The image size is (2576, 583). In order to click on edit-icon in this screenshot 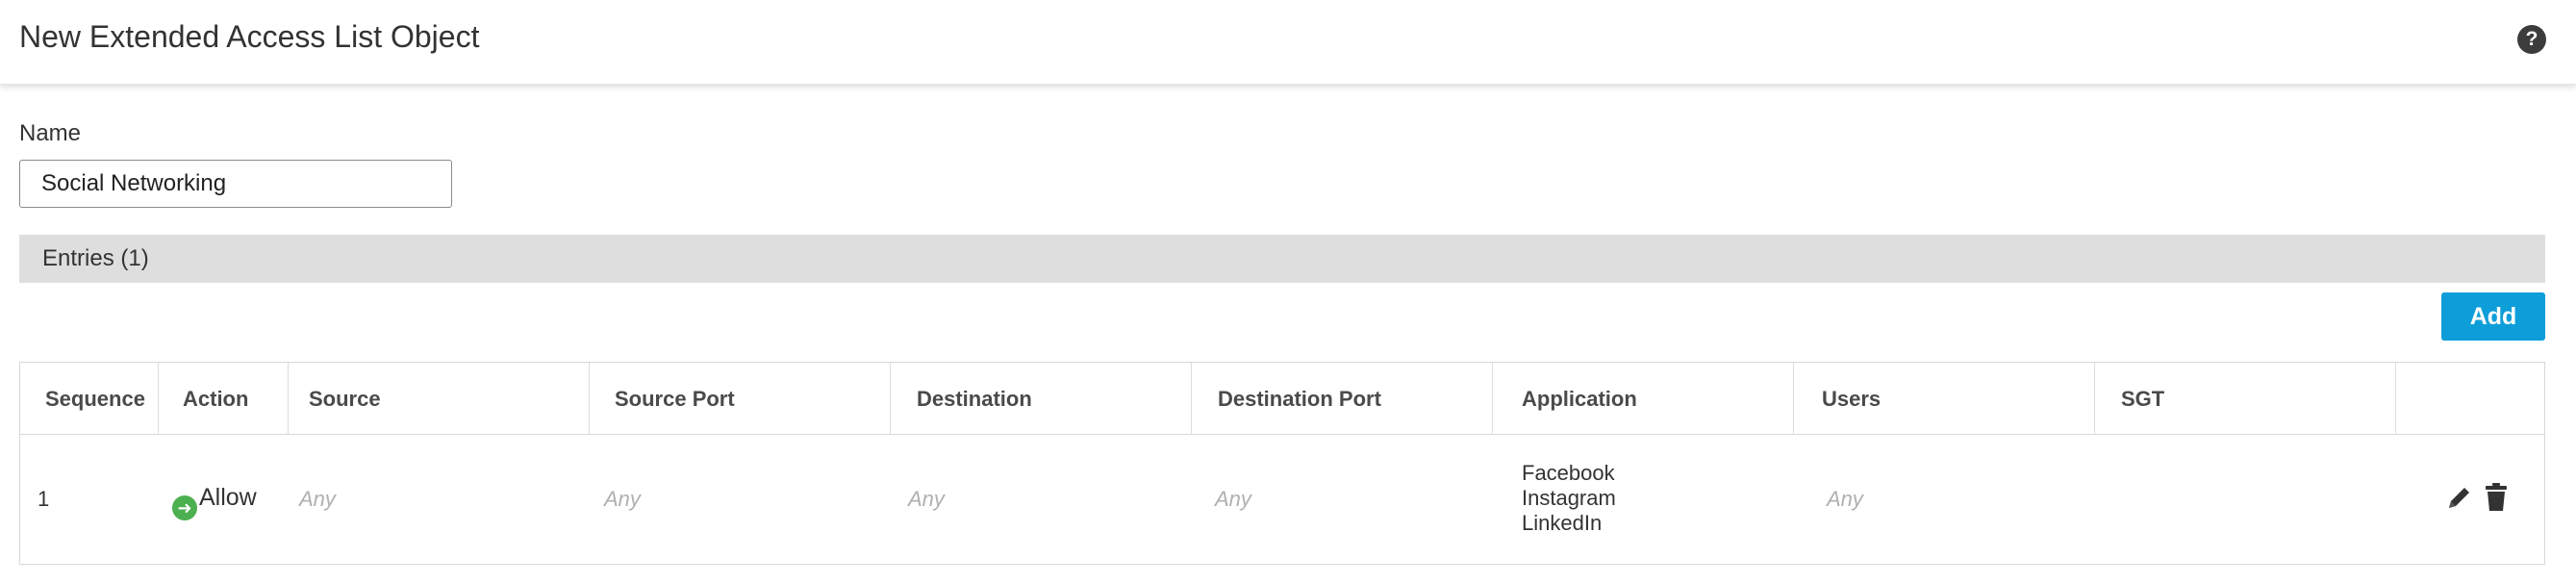, I will do `click(2459, 497)`.